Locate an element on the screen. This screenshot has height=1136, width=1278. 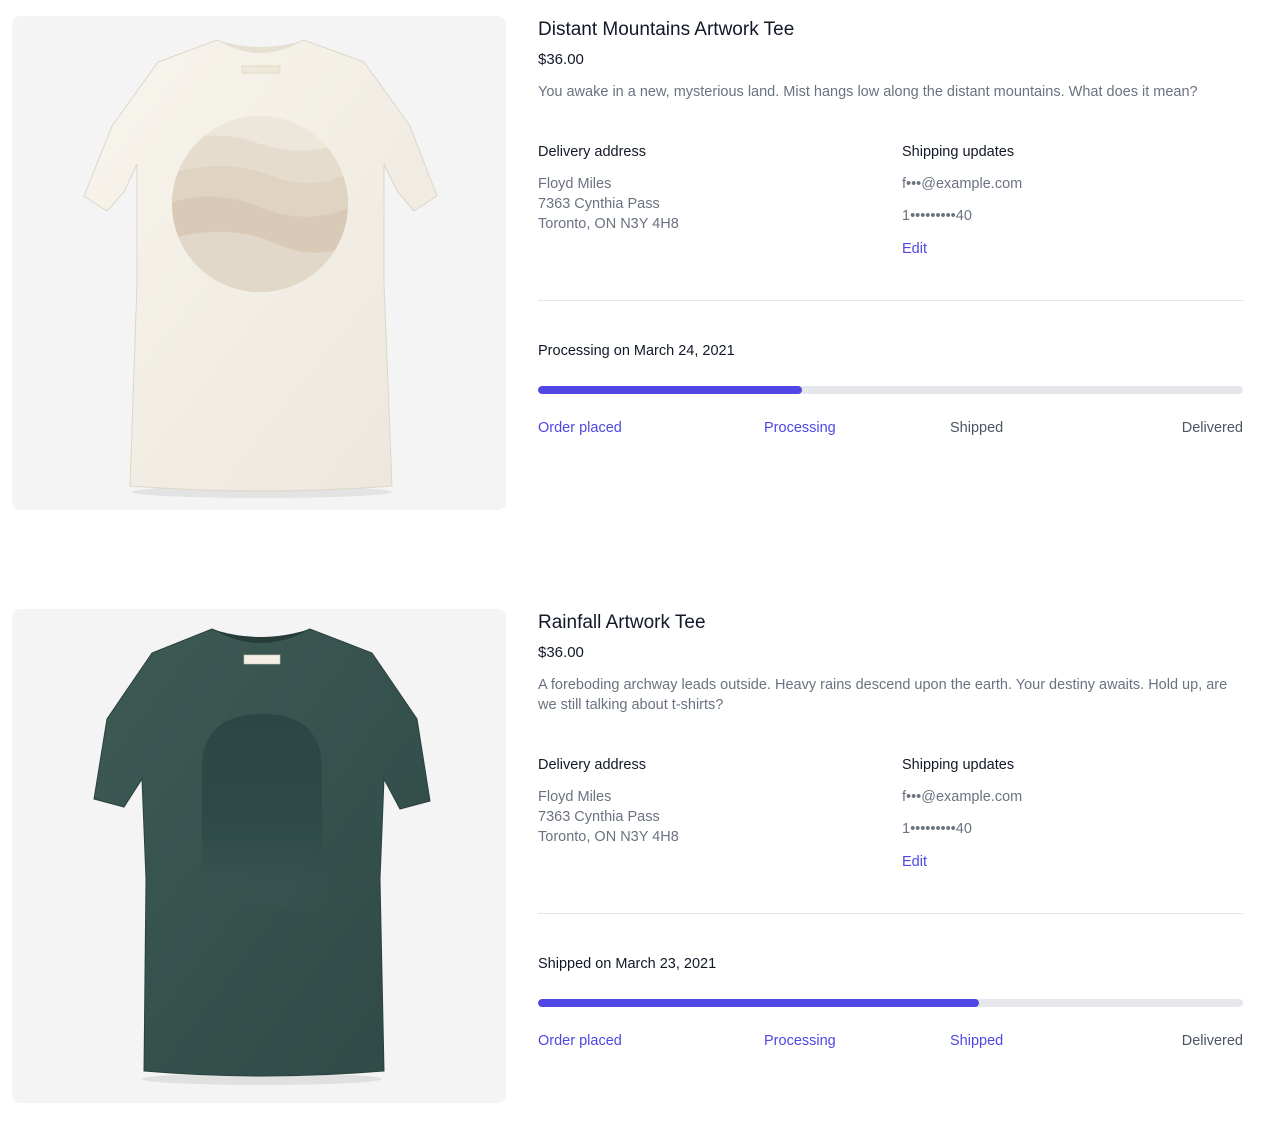
order-status: Processing on March 24, 2021 is located at coordinates (636, 351).